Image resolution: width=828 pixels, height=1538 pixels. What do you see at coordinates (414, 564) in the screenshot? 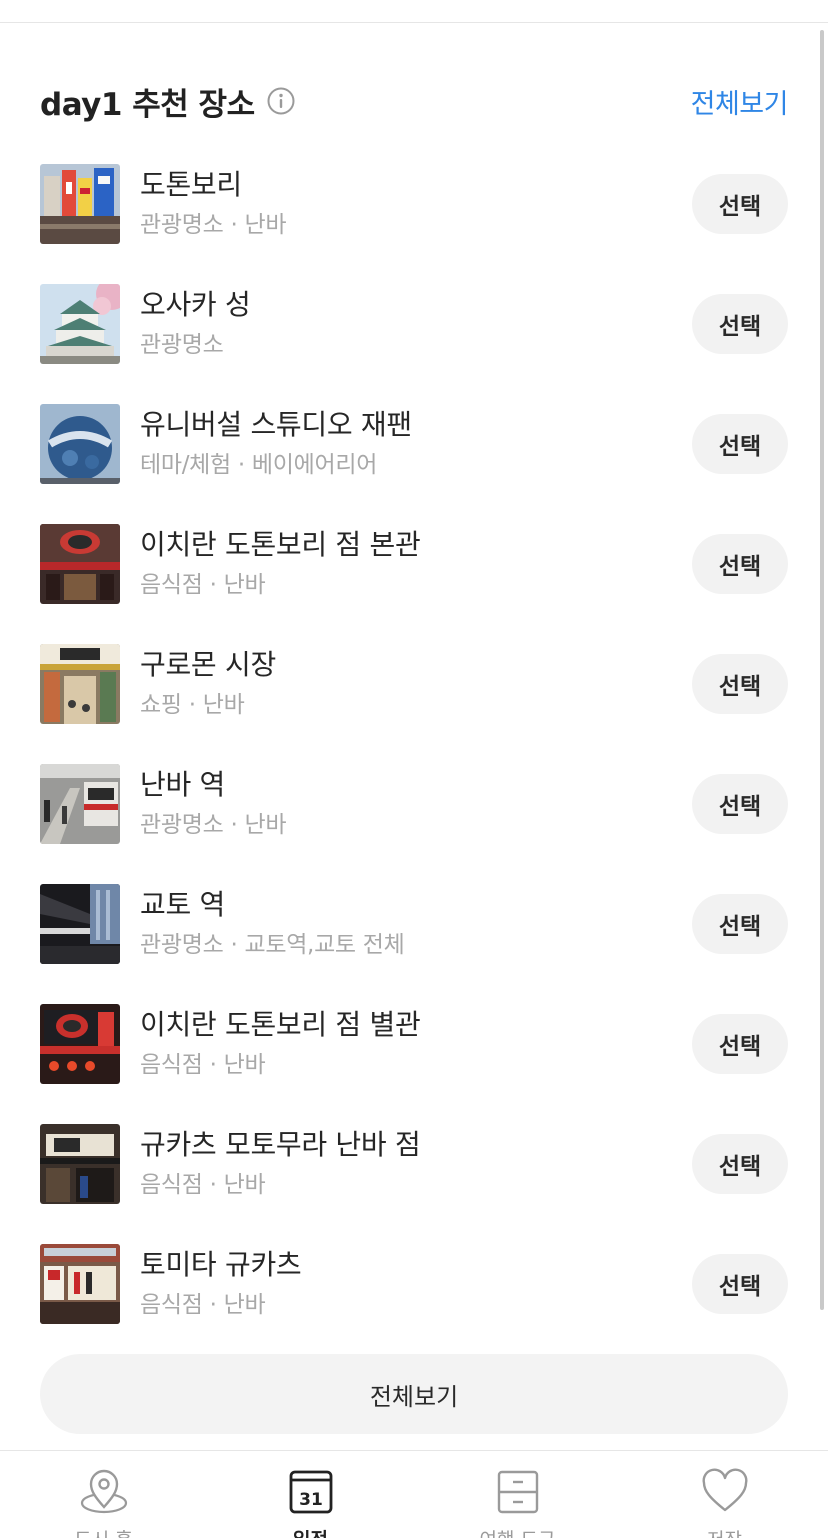
I see `place-row: 이치란 도톤보리 점 본관 음식점 · 난바 선택` at bounding box center [414, 564].